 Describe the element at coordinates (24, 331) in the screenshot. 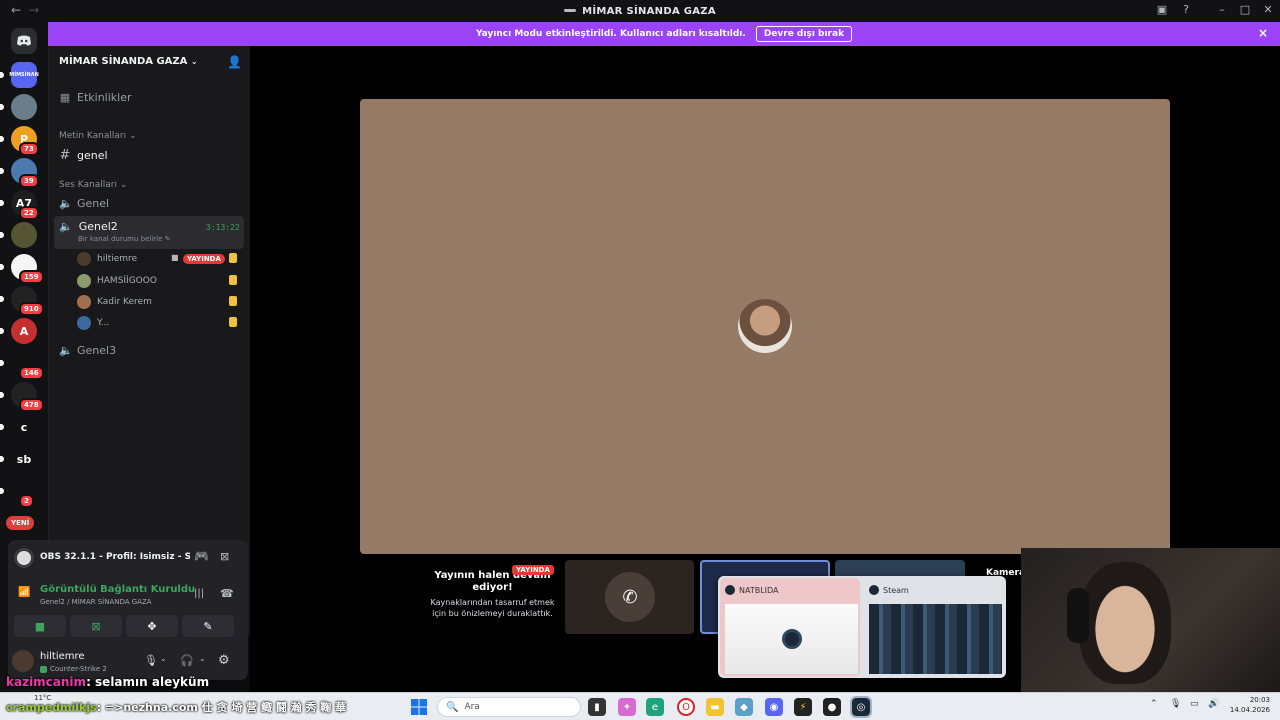

I see `server-icon: A` at that location.